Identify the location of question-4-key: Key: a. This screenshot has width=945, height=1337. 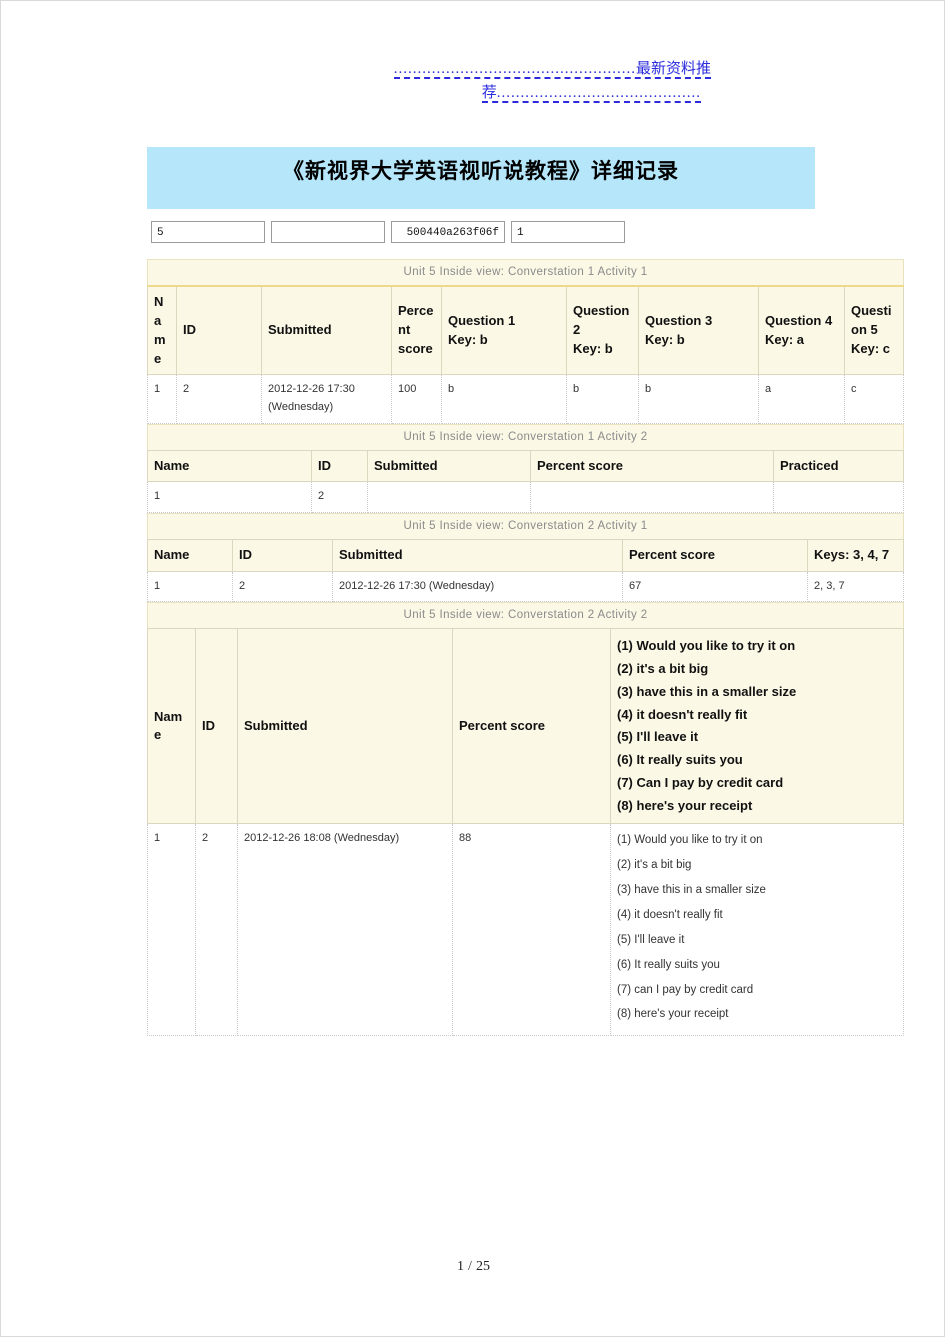
(785, 339).